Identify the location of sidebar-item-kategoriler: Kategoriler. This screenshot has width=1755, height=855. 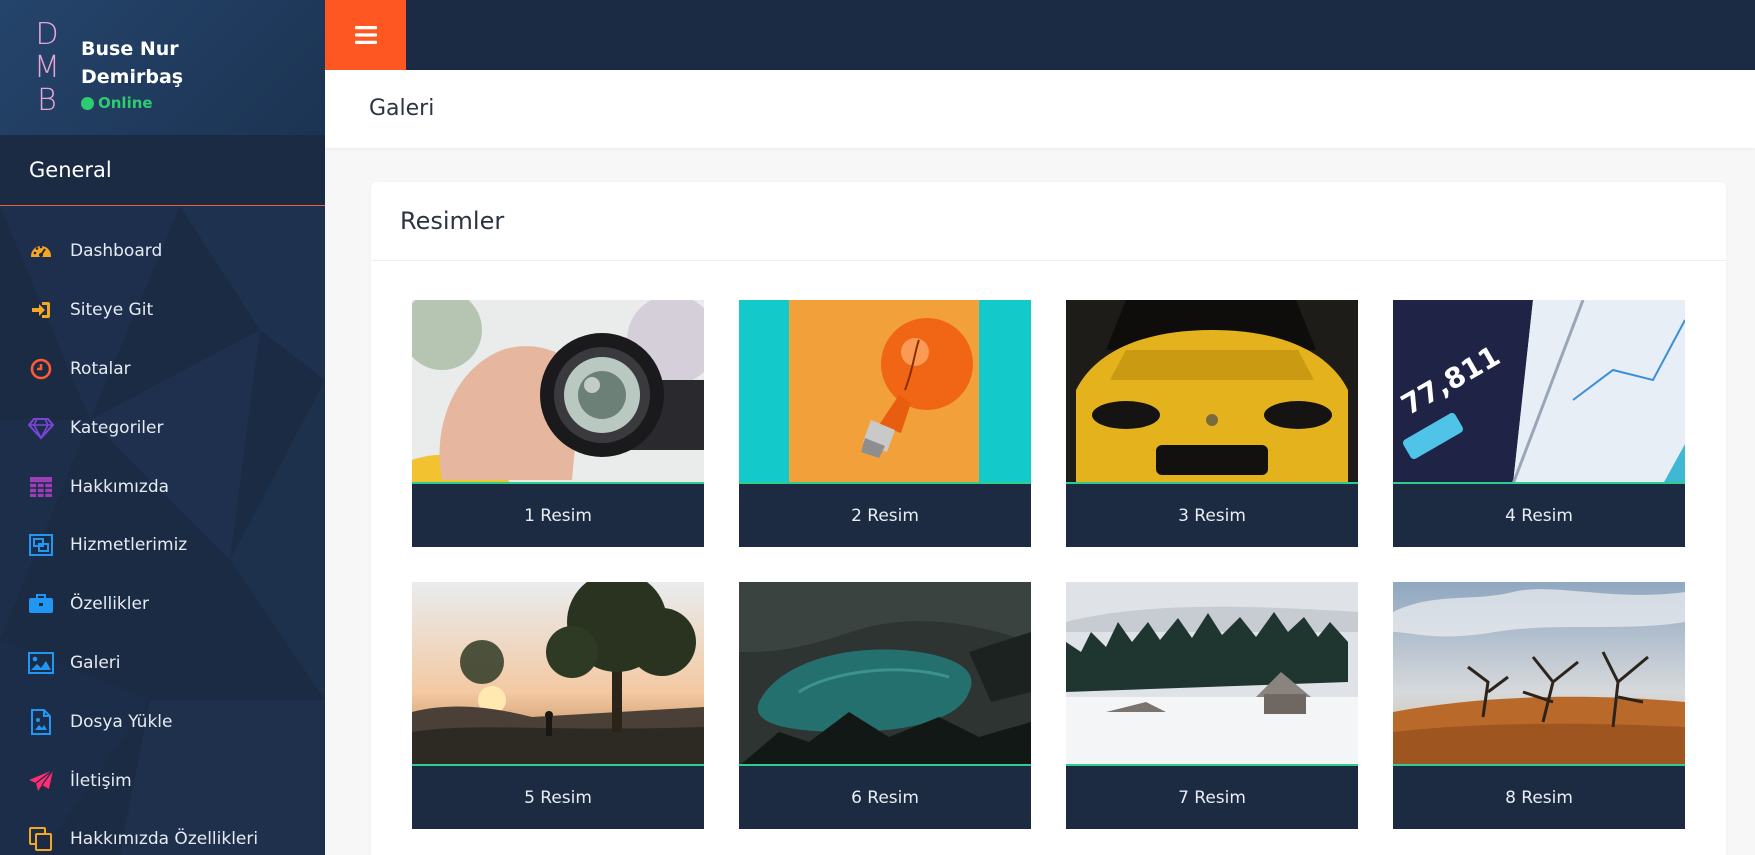
(162, 427).